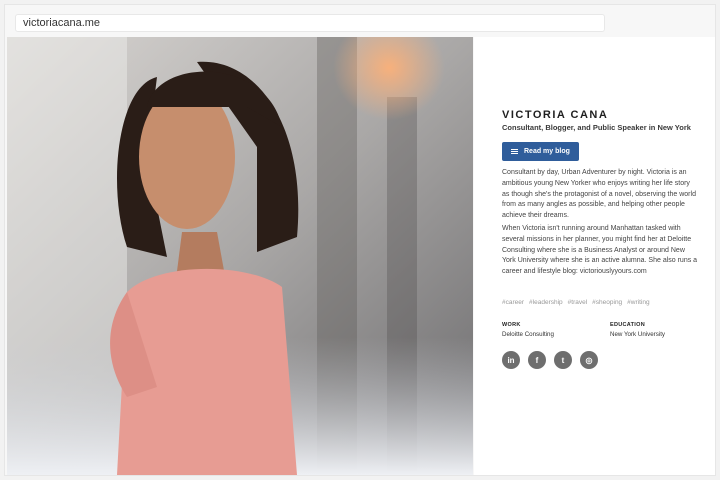 Image resolution: width=720 pixels, height=480 pixels. What do you see at coordinates (627, 325) in the screenshot?
I see `education-label: EDUCATION` at bounding box center [627, 325].